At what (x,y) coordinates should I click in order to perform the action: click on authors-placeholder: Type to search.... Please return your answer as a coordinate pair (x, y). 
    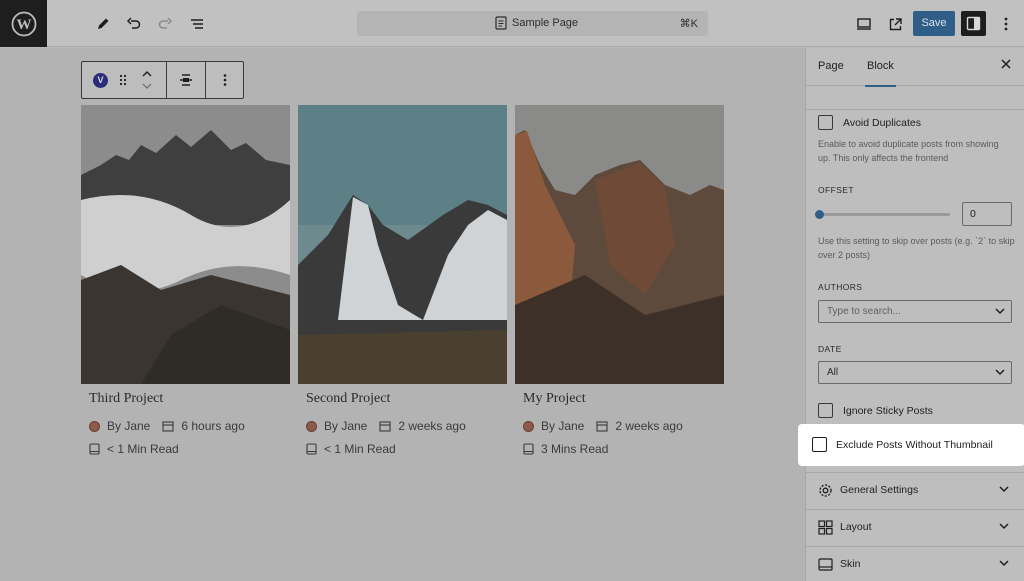
    Looking at the image, I should click on (864, 311).